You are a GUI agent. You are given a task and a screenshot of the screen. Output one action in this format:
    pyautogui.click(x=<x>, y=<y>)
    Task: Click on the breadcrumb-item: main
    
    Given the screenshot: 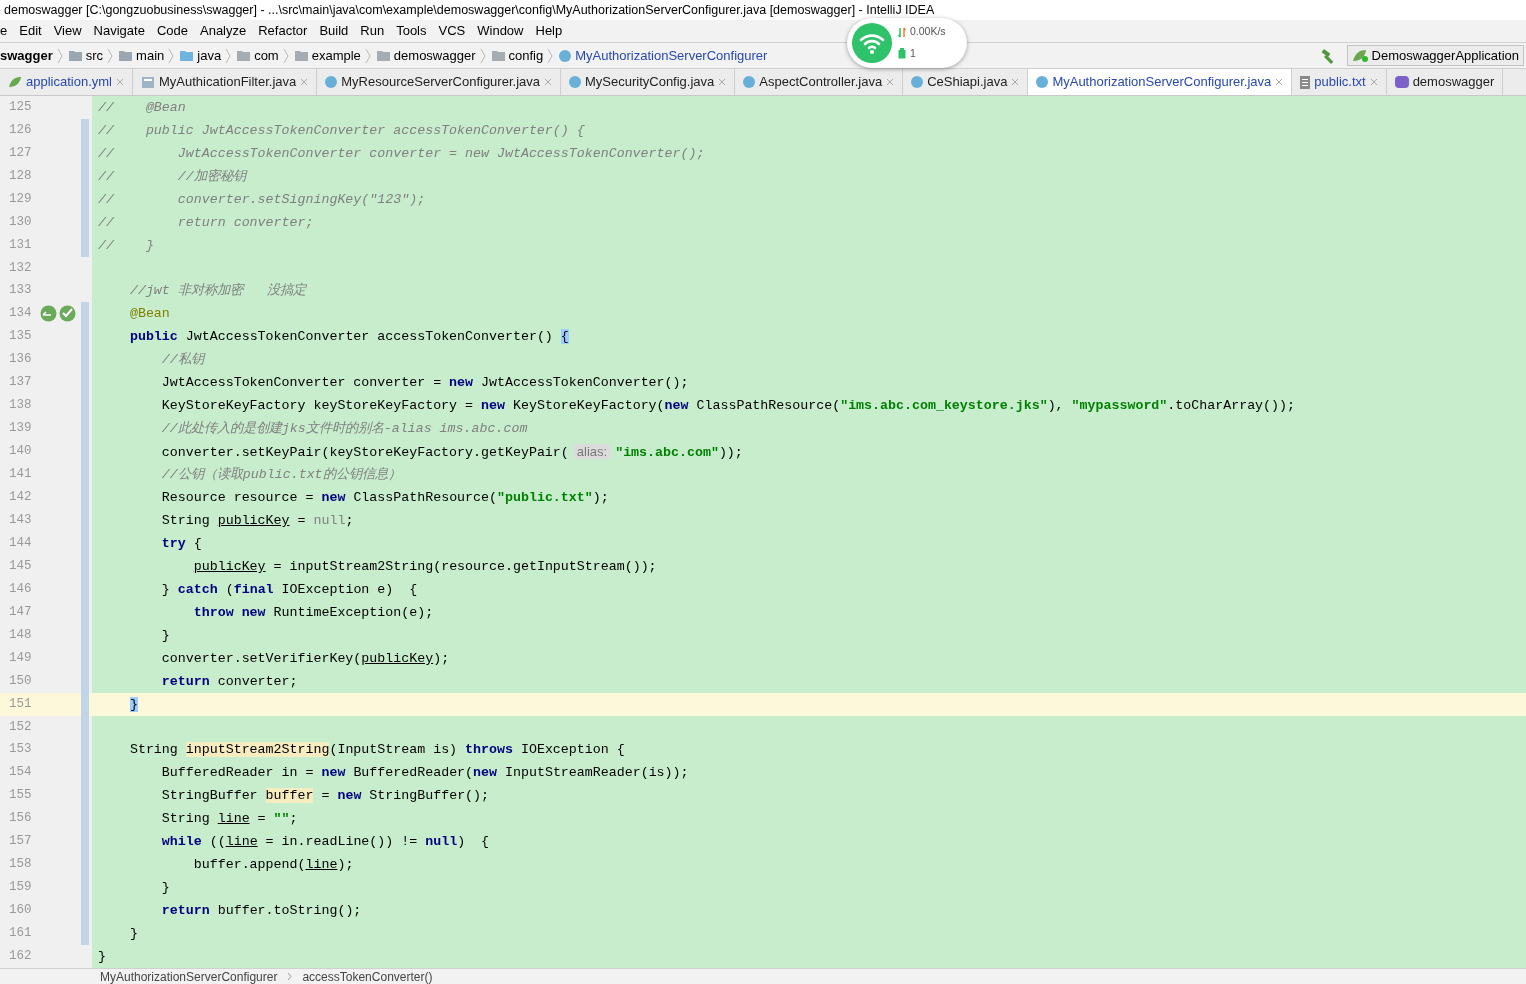 What is the action you would take?
    pyautogui.click(x=150, y=55)
    